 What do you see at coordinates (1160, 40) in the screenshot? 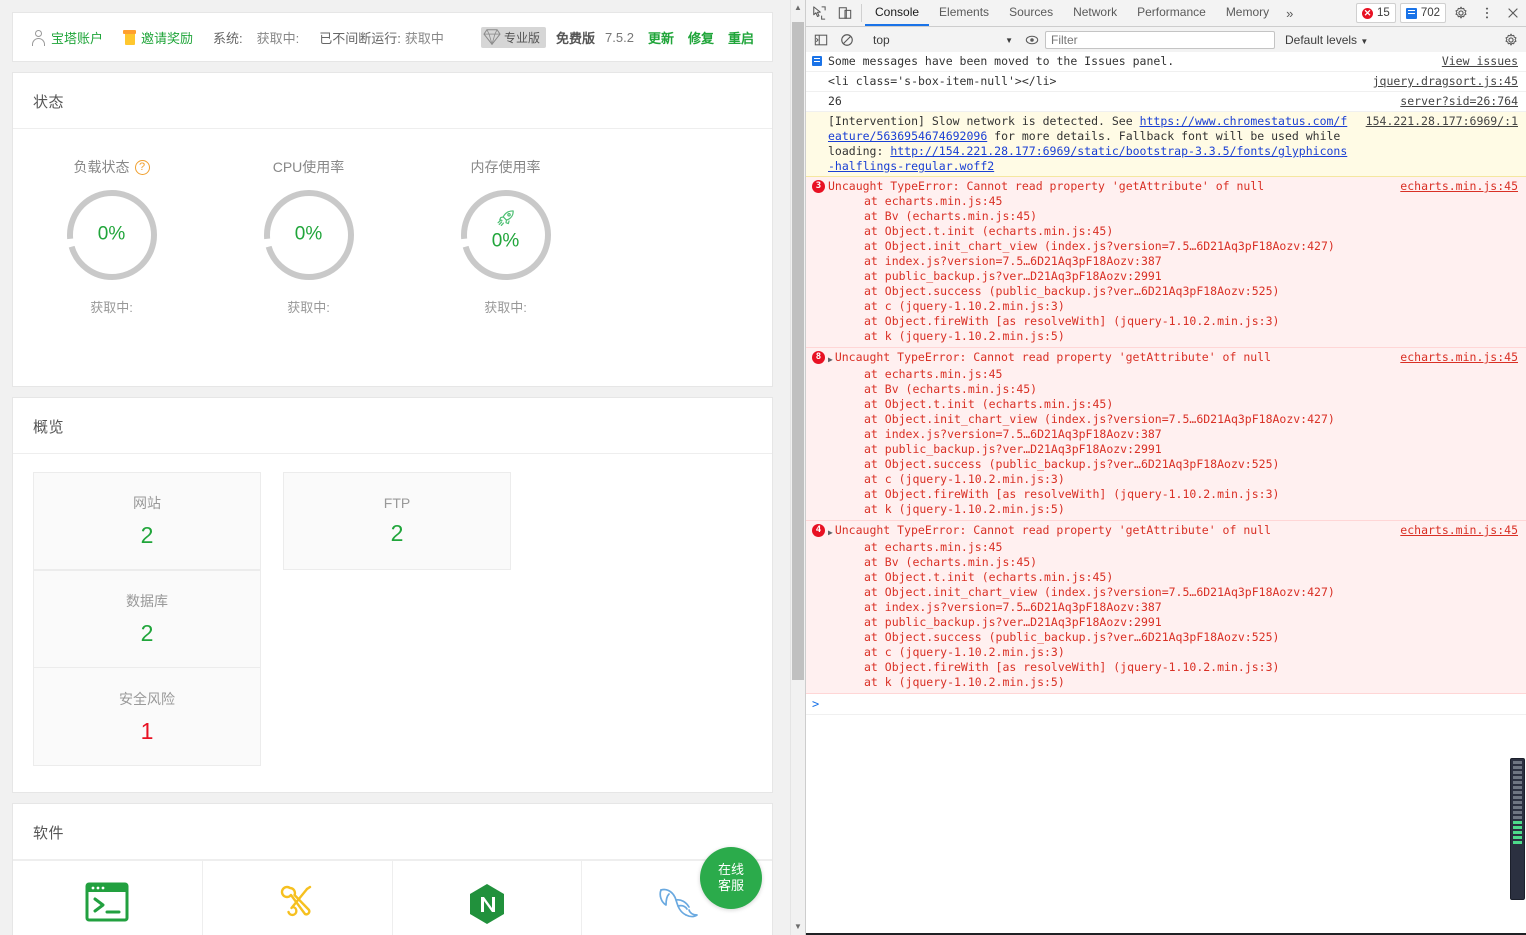
I see `filter-input` at bounding box center [1160, 40].